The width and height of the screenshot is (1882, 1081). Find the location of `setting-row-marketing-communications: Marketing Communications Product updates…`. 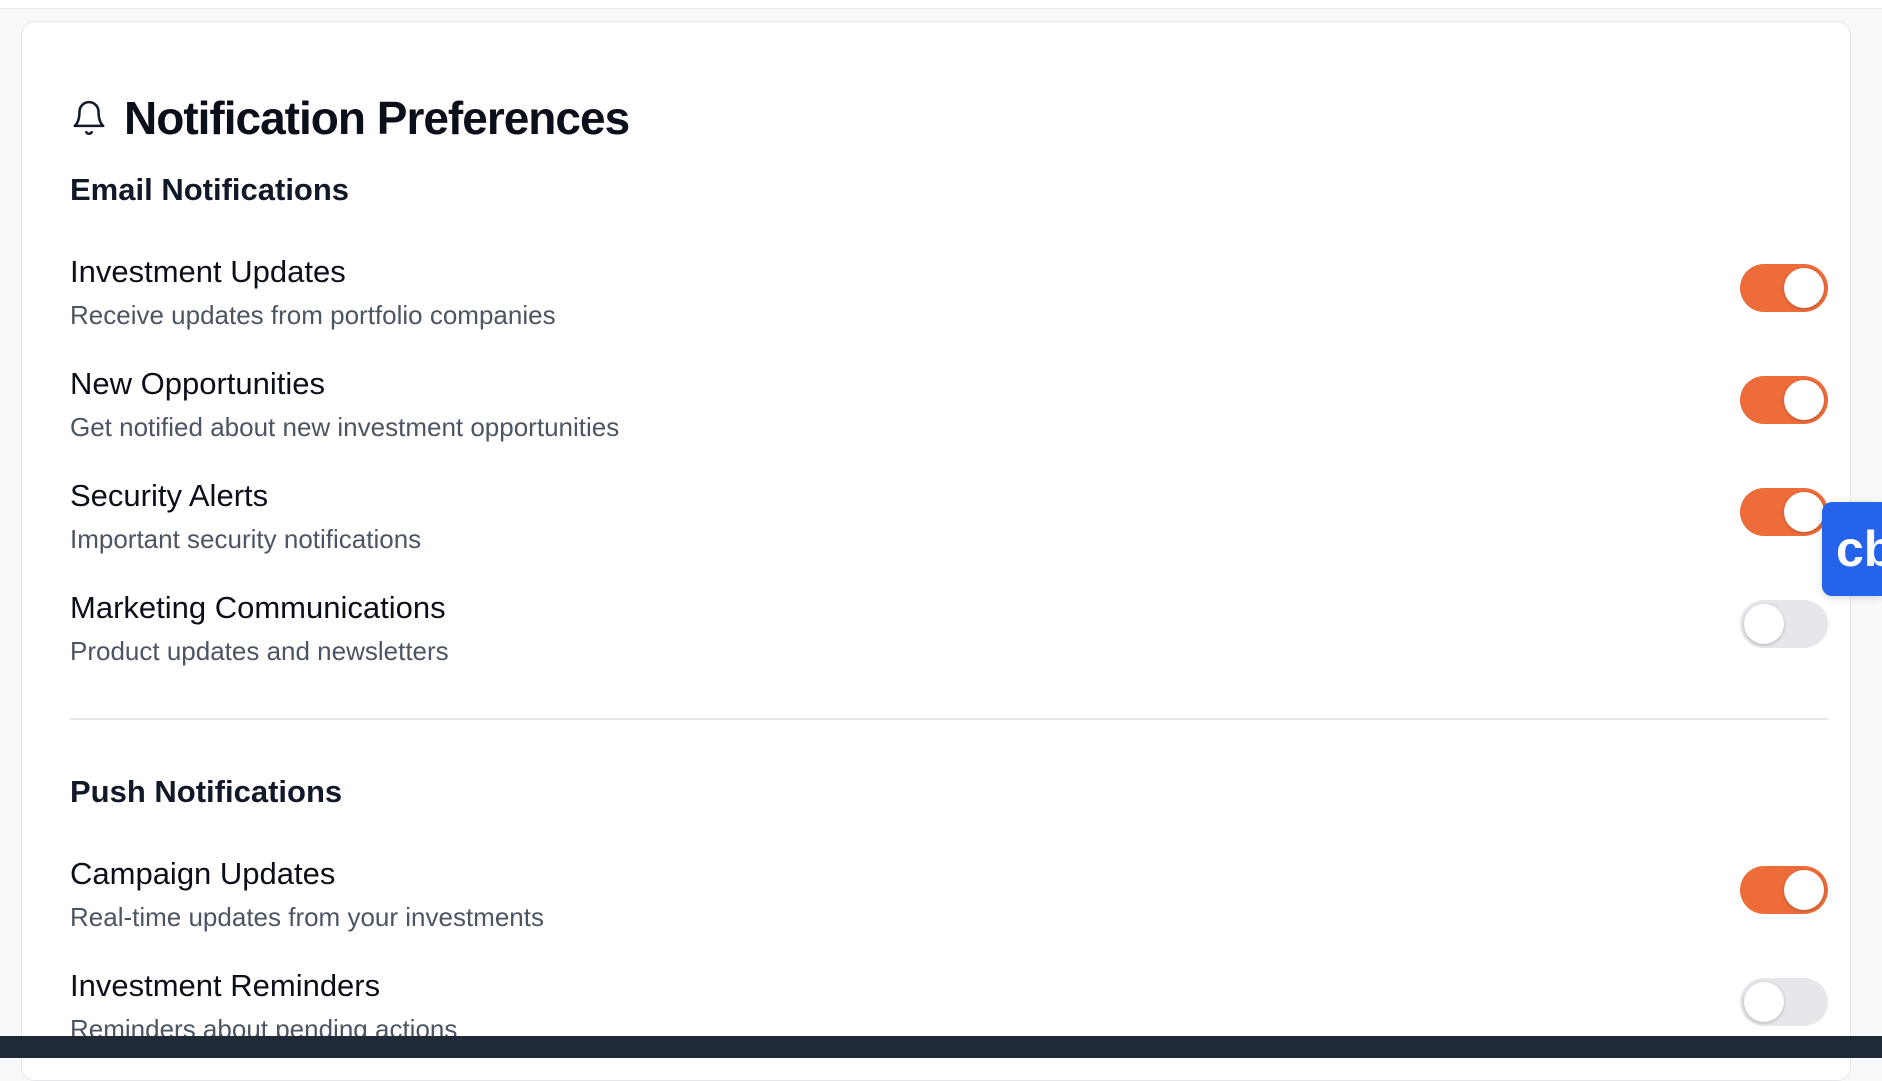

setting-row-marketing-communications: Marketing Communications Product updates… is located at coordinates (949, 638).